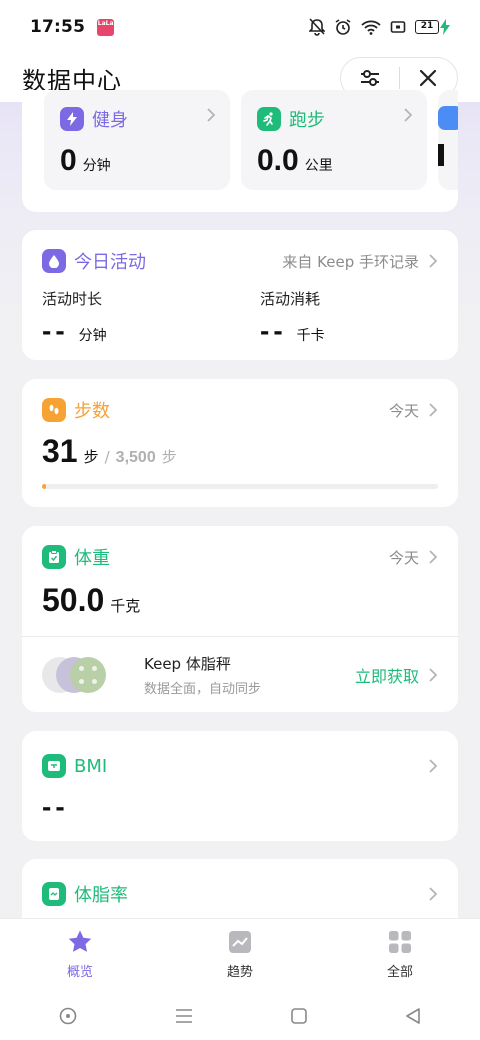 This screenshot has width=480, height=1040. I want to click on next-tile-partial, so click(448, 140).